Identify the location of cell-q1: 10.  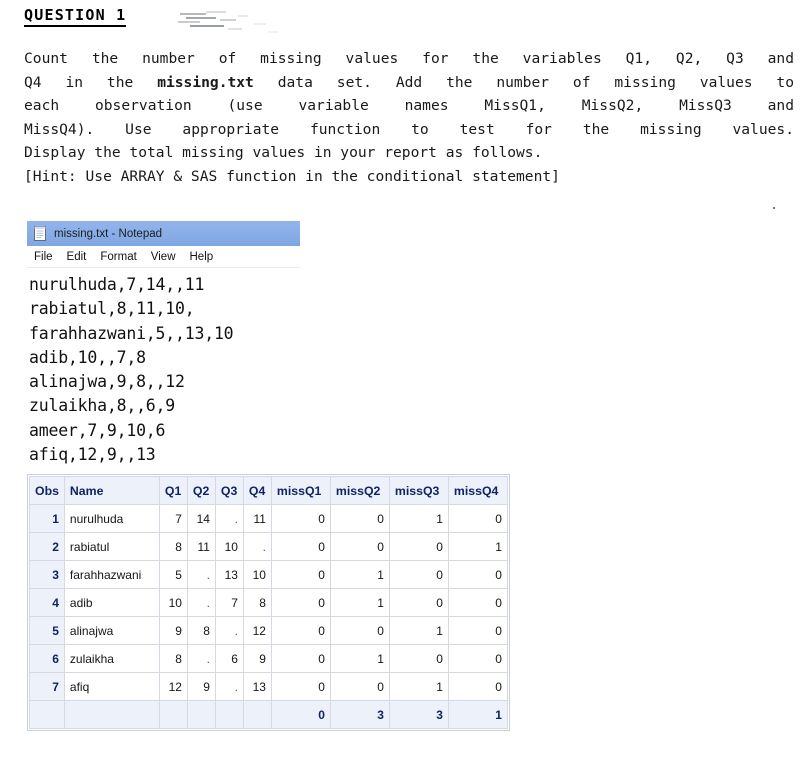
(173, 602).